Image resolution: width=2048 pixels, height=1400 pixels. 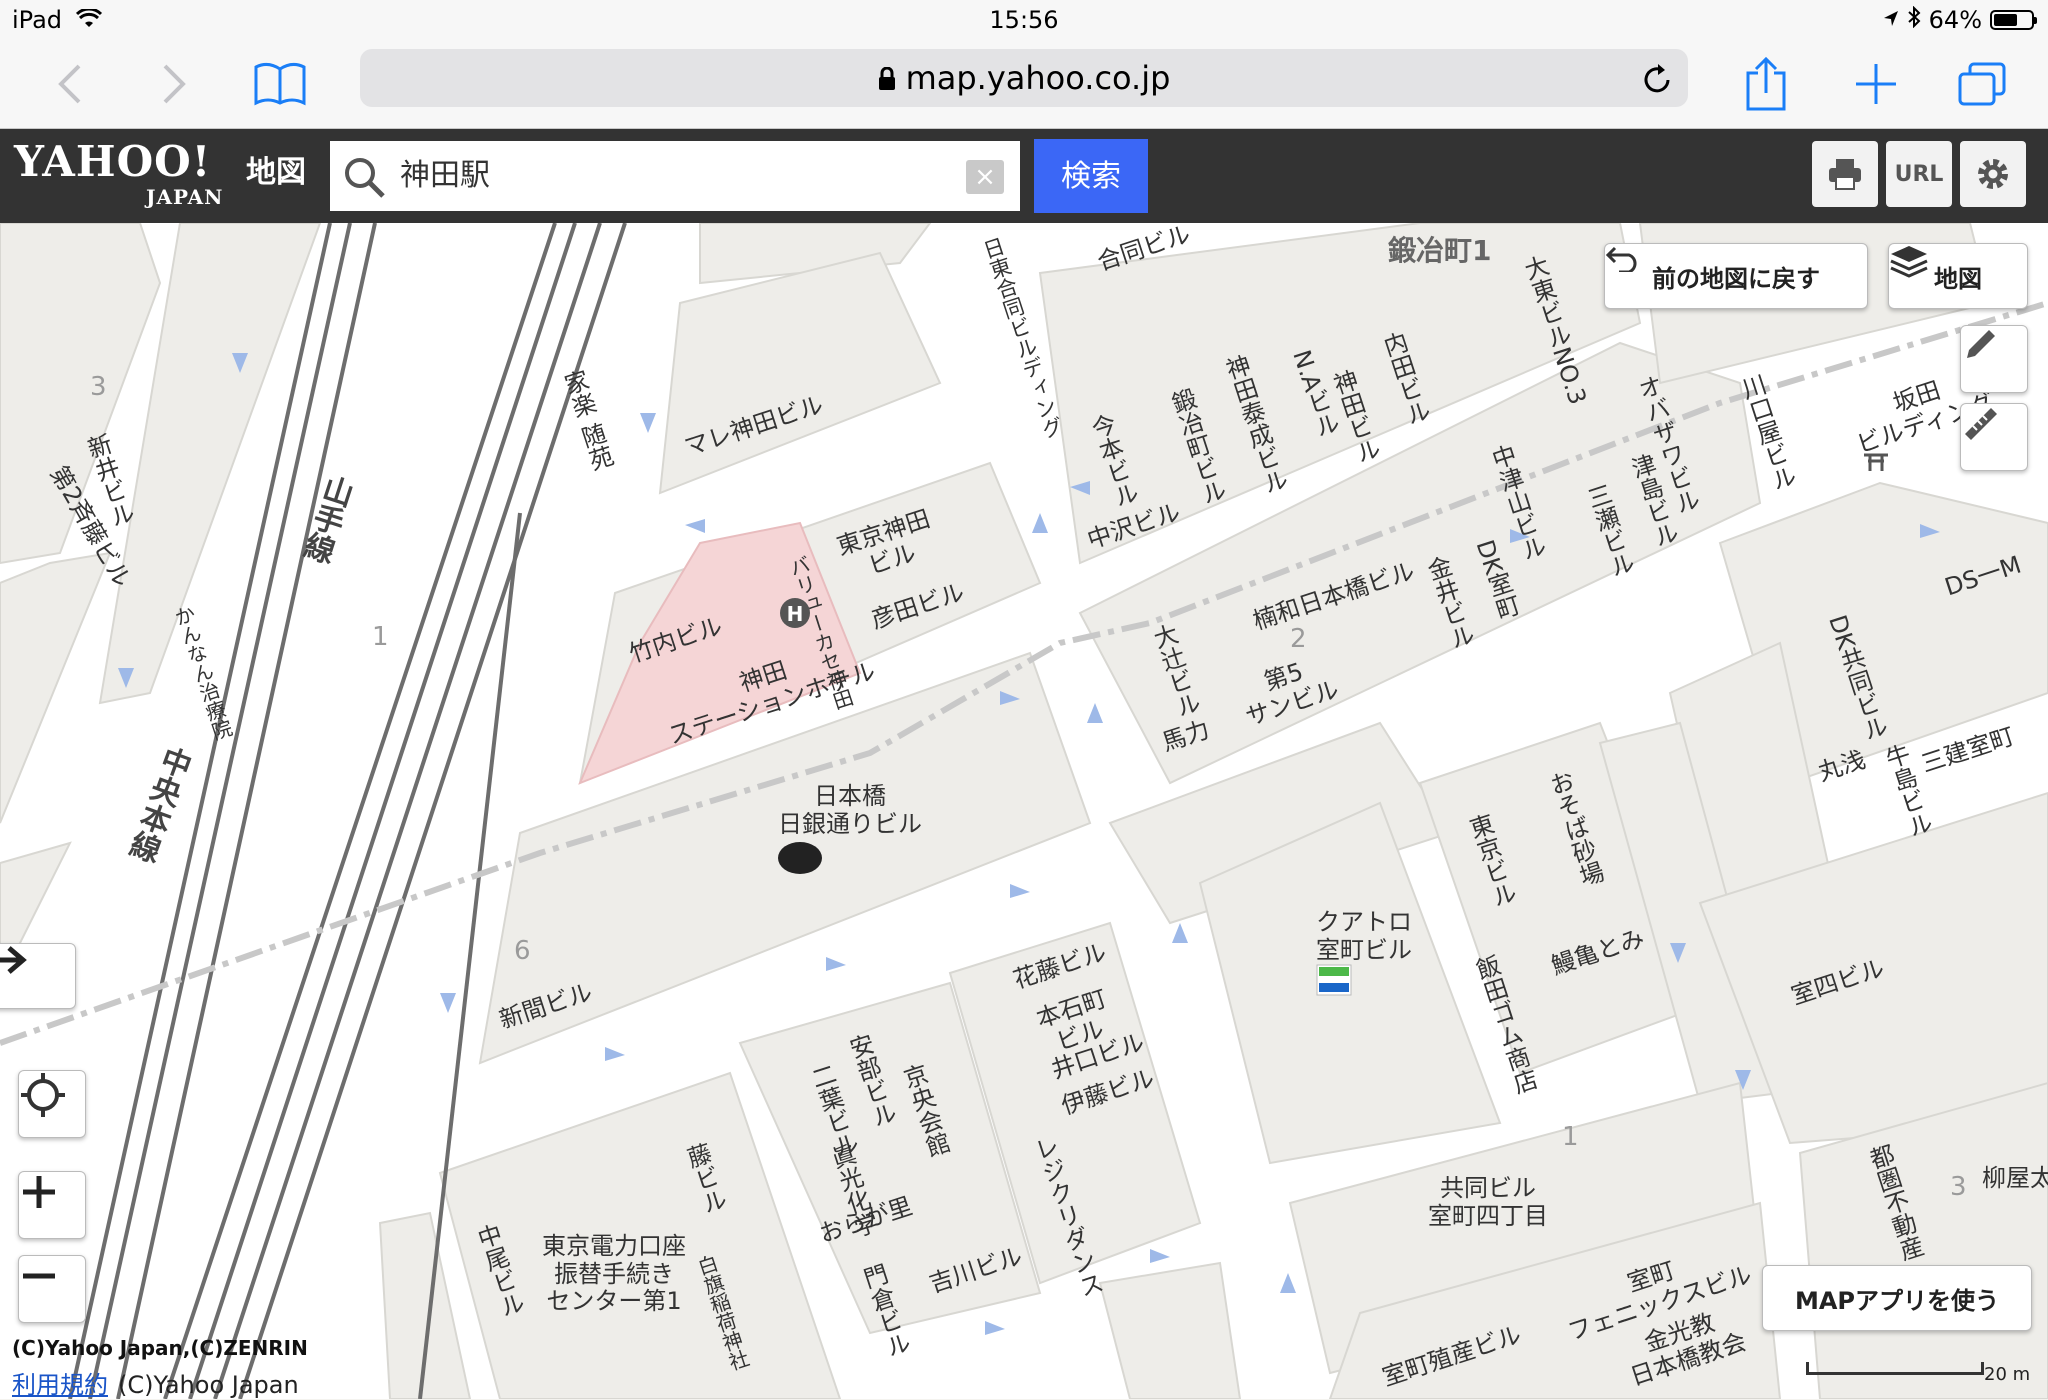 I want to click on undo-icon, so click(x=1621, y=259).